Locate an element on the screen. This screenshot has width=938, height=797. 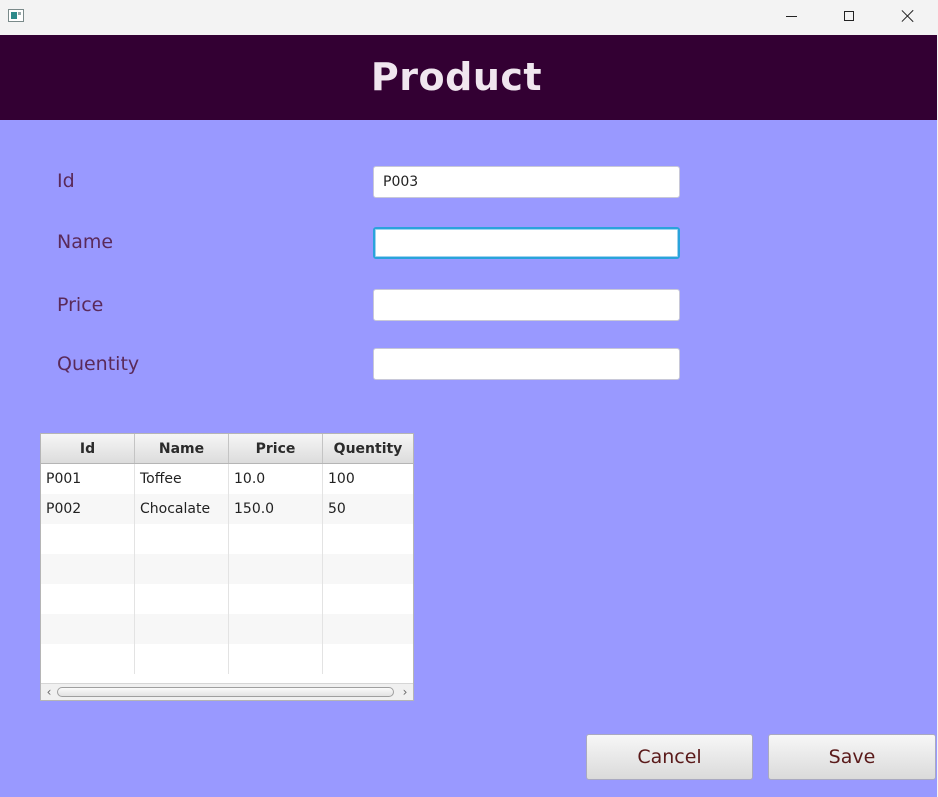
id-label: Id is located at coordinates (66, 181).